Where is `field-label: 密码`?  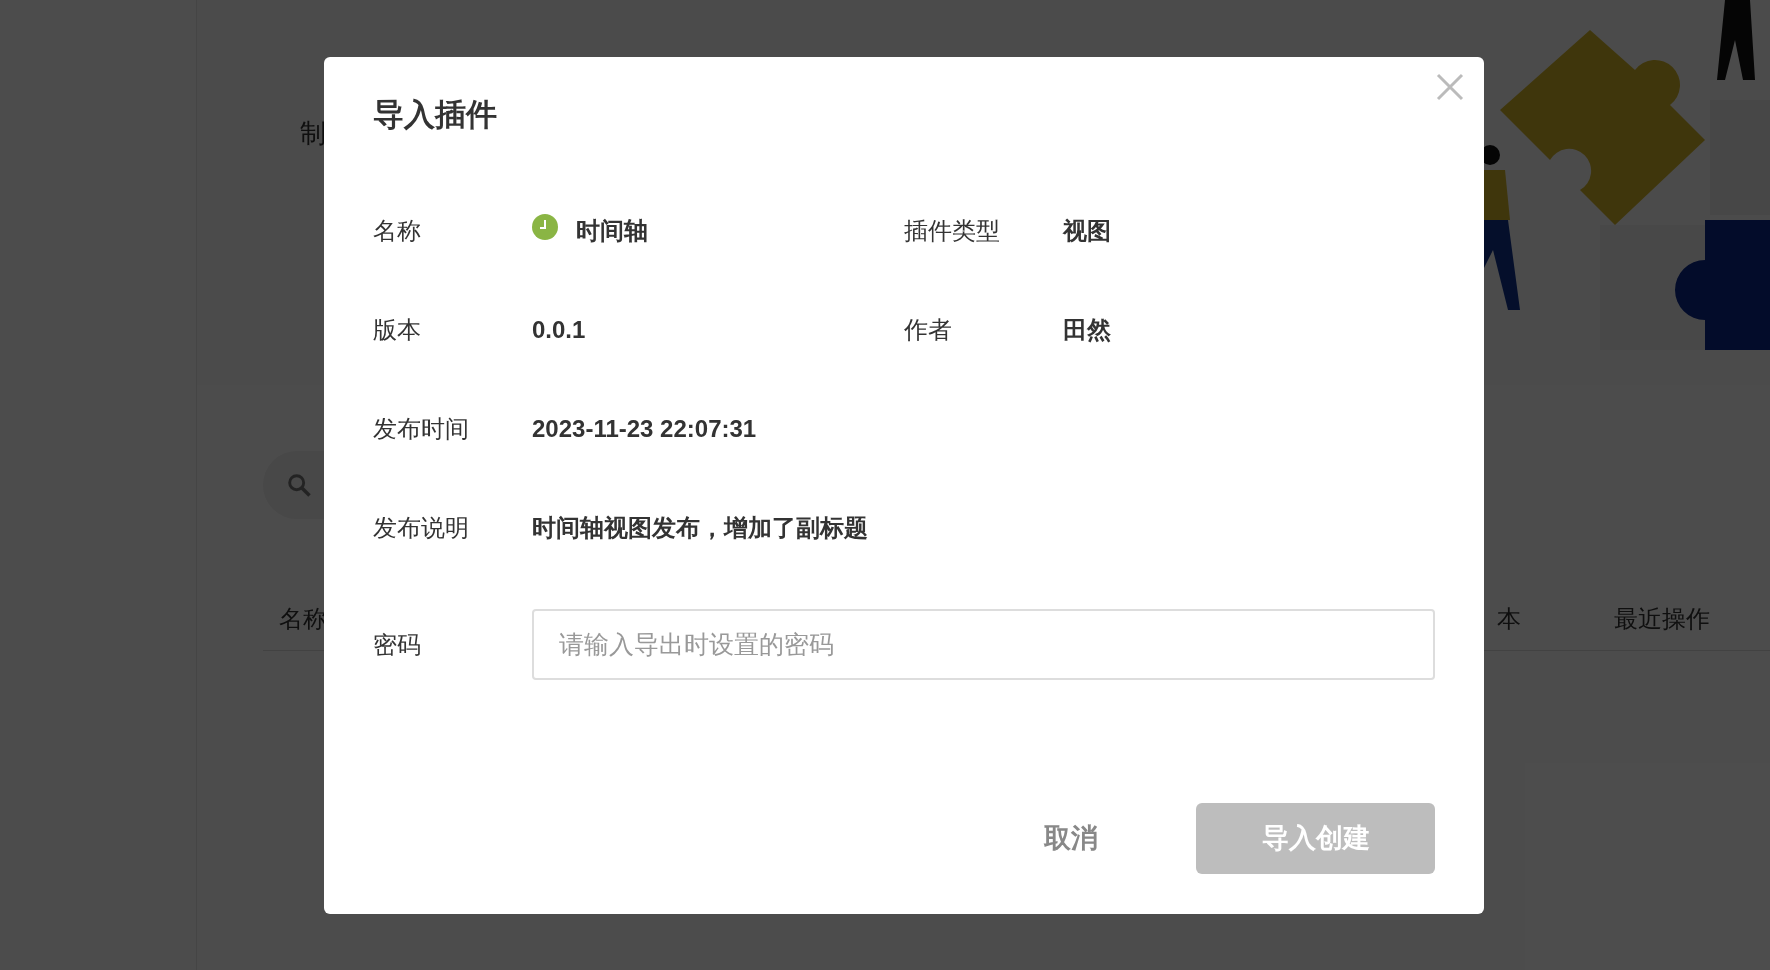
field-label: 密码 is located at coordinates (397, 644).